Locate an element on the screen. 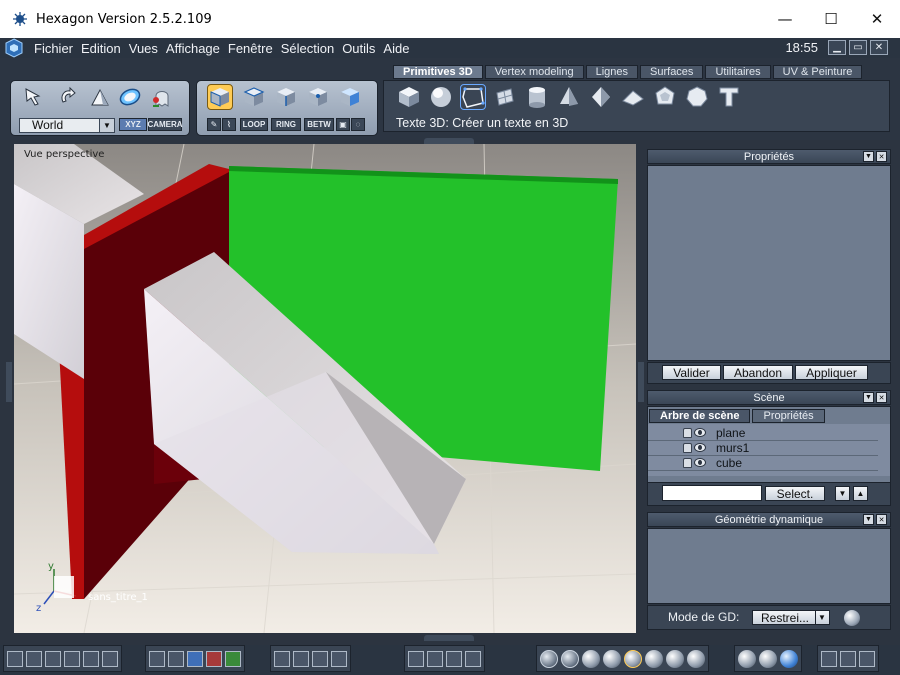 This screenshot has width=900, height=675. select-arrow-icon is located at coordinates (34, 97).